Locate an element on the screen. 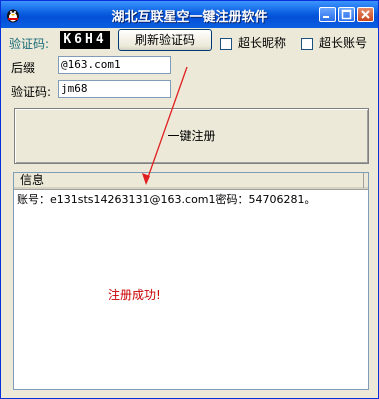 The image size is (379, 399). annotation-arrow is located at coordinates (165, 125).